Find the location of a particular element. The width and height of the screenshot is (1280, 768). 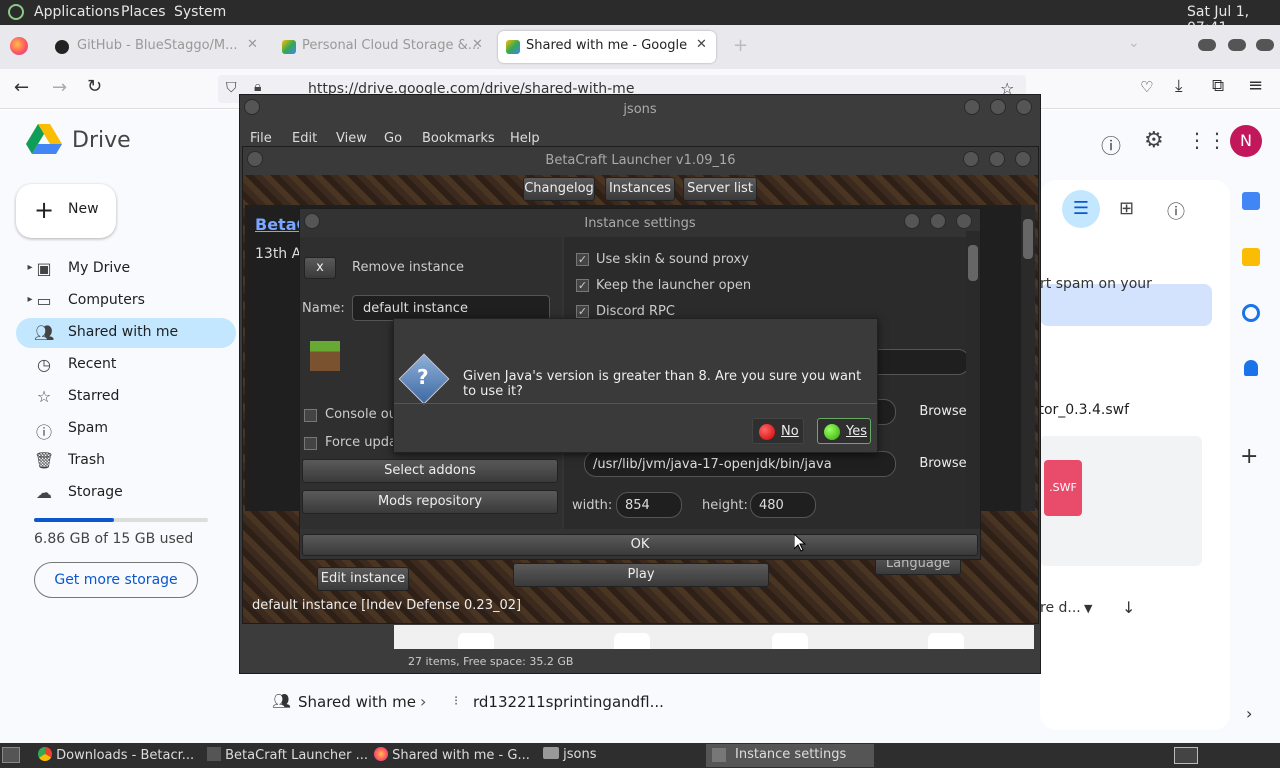

firefox-icon is located at coordinates (19, 46).